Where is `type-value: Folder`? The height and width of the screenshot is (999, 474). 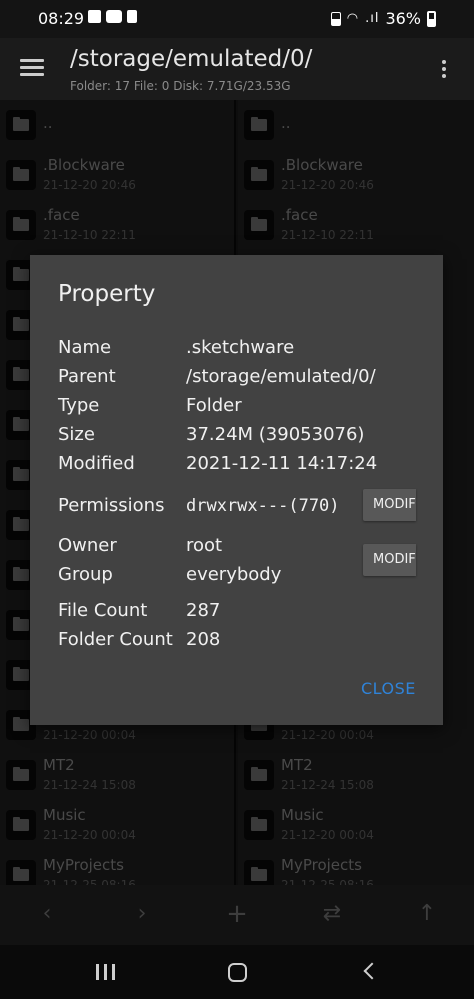
type-value: Folder is located at coordinates (214, 405).